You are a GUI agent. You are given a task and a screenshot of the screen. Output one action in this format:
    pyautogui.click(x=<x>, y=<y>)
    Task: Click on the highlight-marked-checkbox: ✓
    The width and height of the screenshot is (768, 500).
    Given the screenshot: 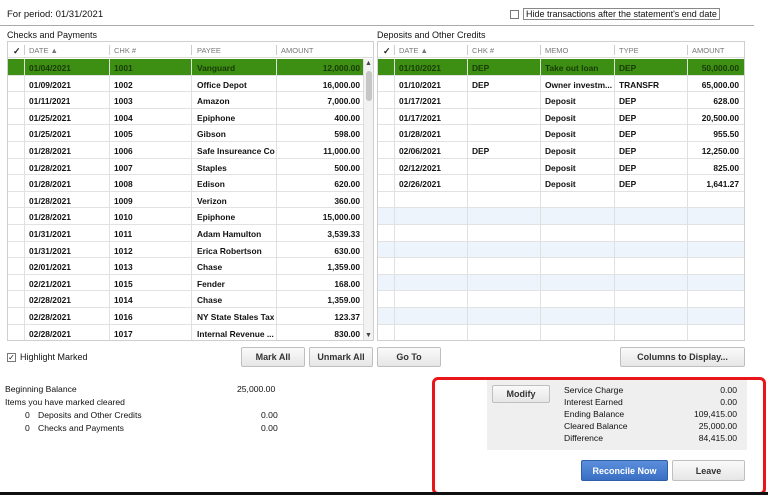 What is the action you would take?
    pyautogui.click(x=11, y=357)
    